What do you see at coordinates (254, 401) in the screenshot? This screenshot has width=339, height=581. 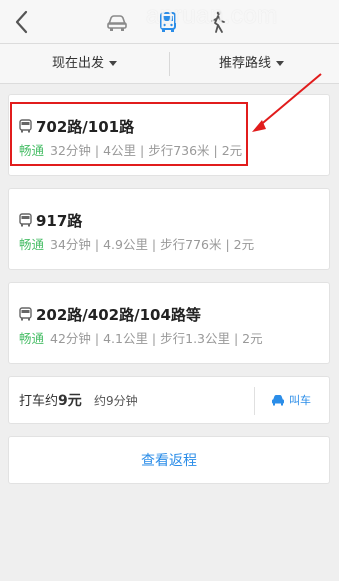 I see `taxi-divider` at bounding box center [254, 401].